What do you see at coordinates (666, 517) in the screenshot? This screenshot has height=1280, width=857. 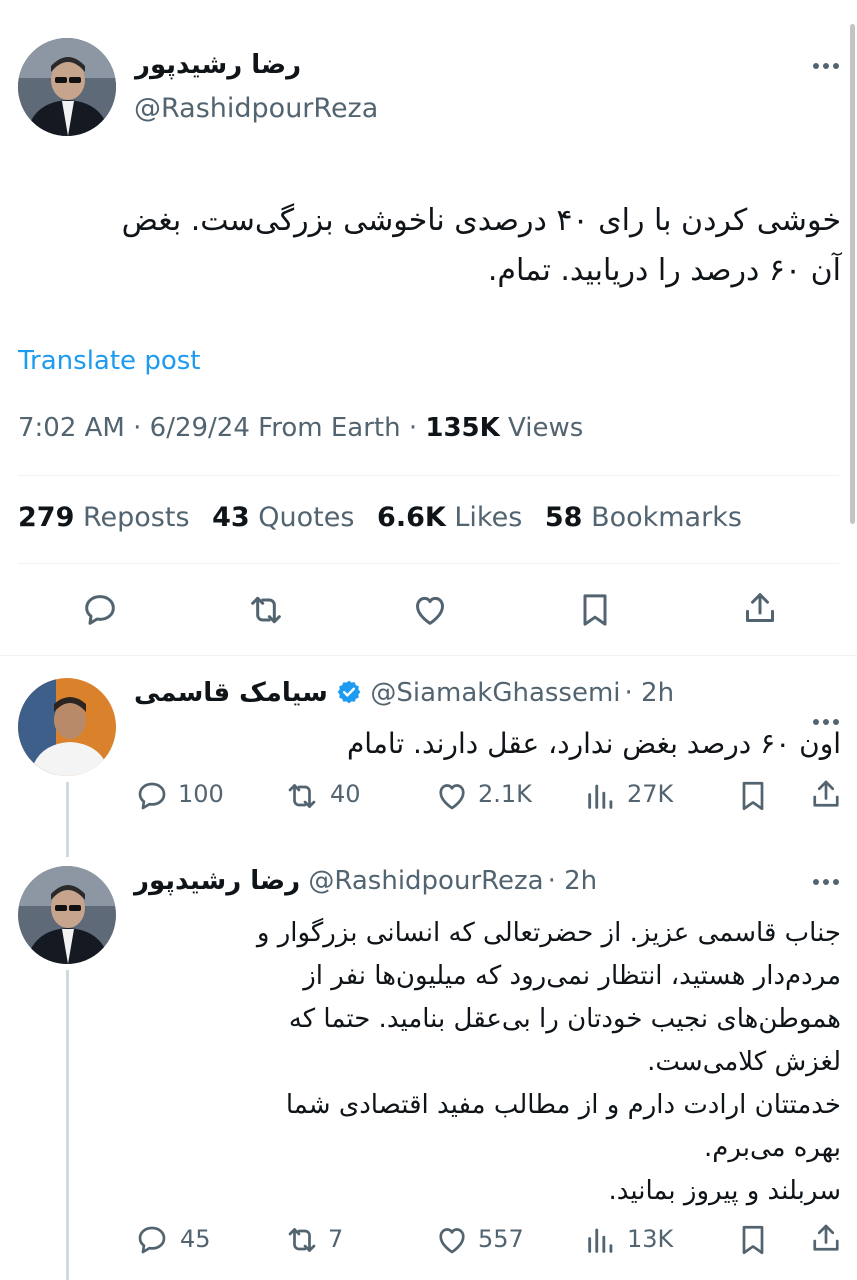 I see `bookmarks-label: Bookmarks` at bounding box center [666, 517].